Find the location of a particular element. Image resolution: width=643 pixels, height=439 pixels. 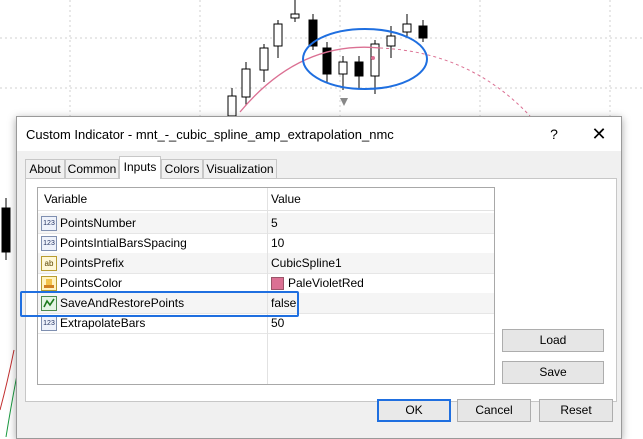

grid-header: Variable Value is located at coordinates (266, 199).